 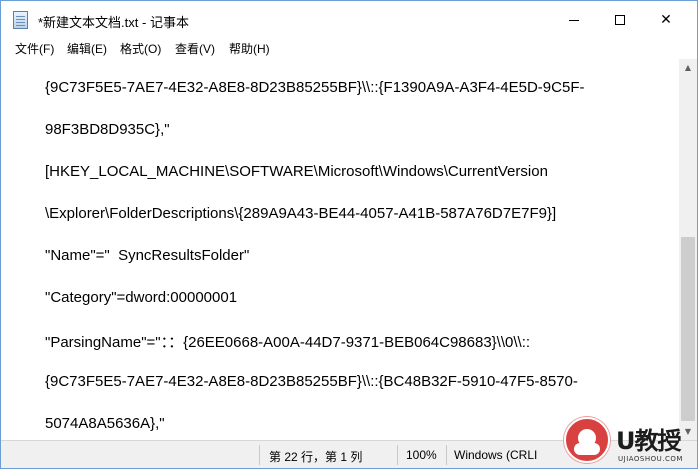 I want to click on maximize-button, so click(x=620, y=20).